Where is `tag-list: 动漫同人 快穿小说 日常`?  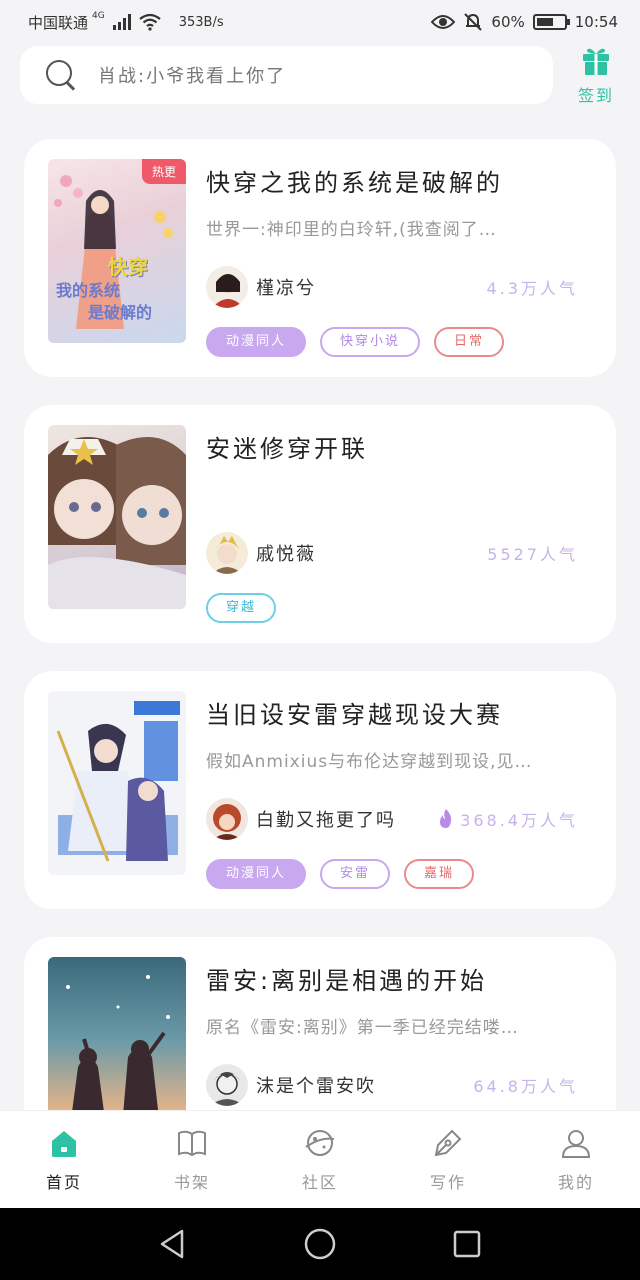
tag-list: 动漫同人 快穿小说 日常 is located at coordinates (355, 342).